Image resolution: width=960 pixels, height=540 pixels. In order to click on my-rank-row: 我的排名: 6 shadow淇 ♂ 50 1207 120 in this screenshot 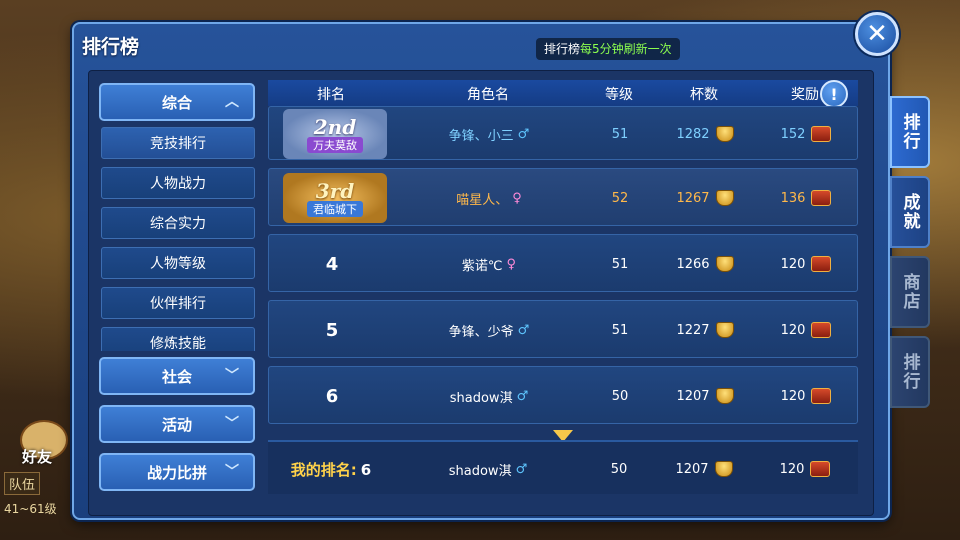, I will do `click(563, 467)`.